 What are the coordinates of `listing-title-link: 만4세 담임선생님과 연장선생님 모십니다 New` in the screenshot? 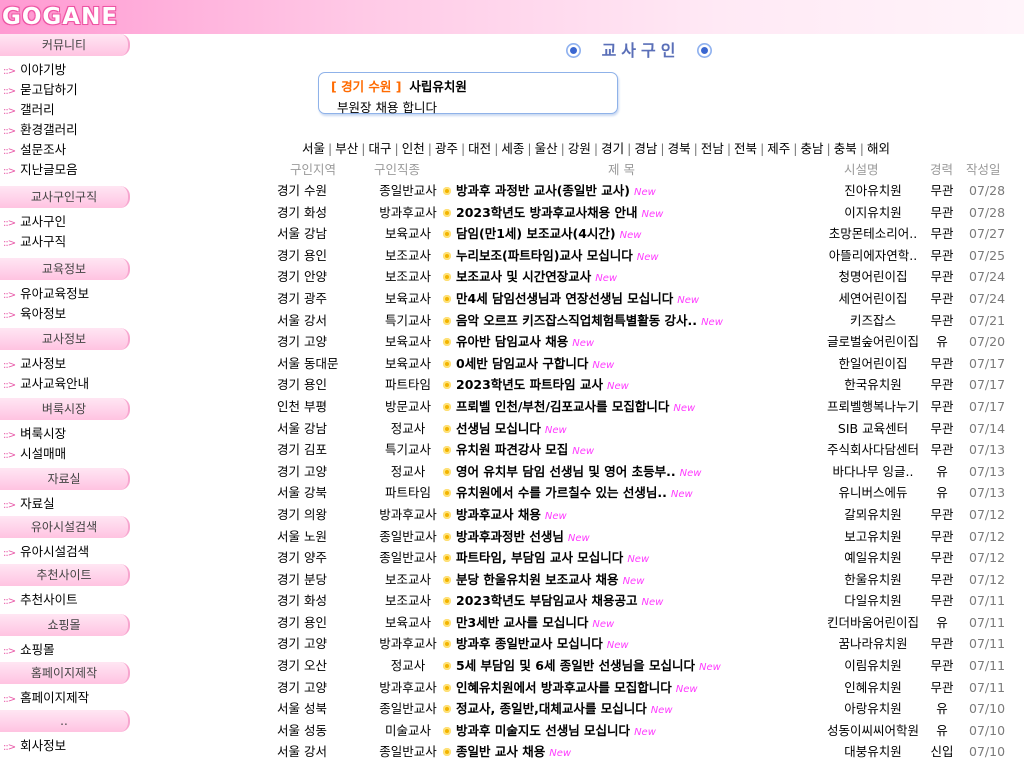 It's located at (577, 300).